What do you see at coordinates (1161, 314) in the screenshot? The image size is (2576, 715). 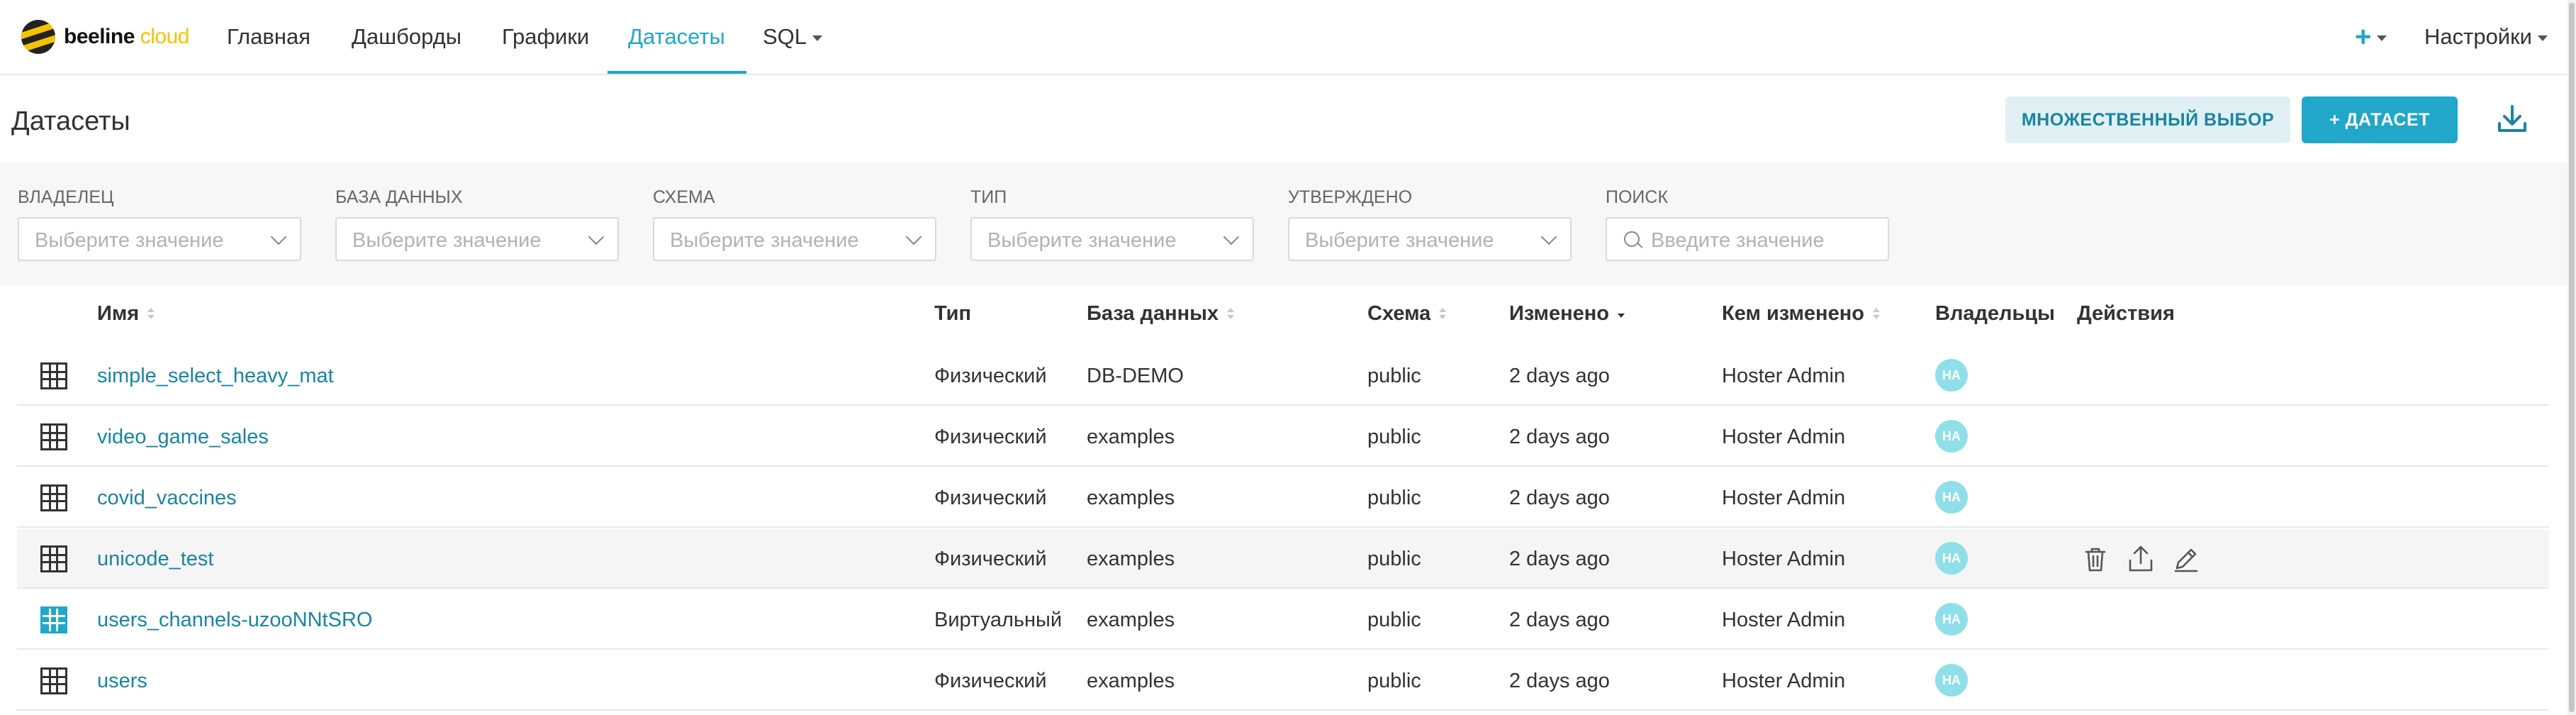 I see `column-header-database: База данных` at bounding box center [1161, 314].